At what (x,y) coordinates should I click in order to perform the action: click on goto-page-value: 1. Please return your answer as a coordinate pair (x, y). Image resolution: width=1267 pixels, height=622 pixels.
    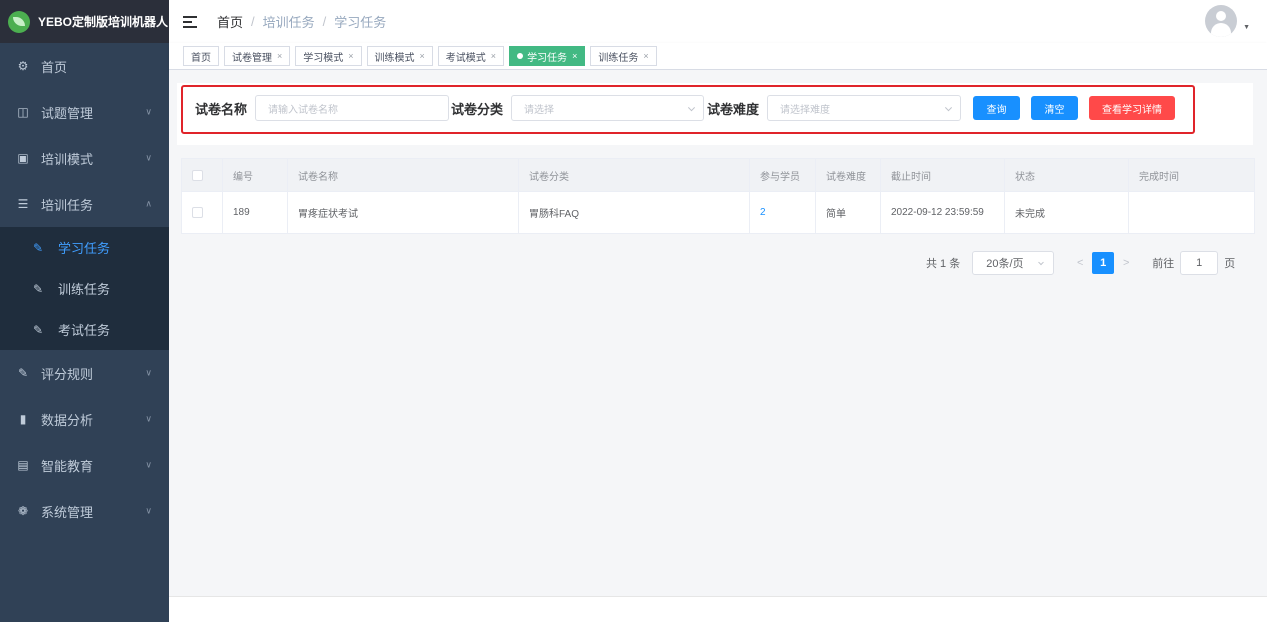
    Looking at the image, I should click on (1199, 263).